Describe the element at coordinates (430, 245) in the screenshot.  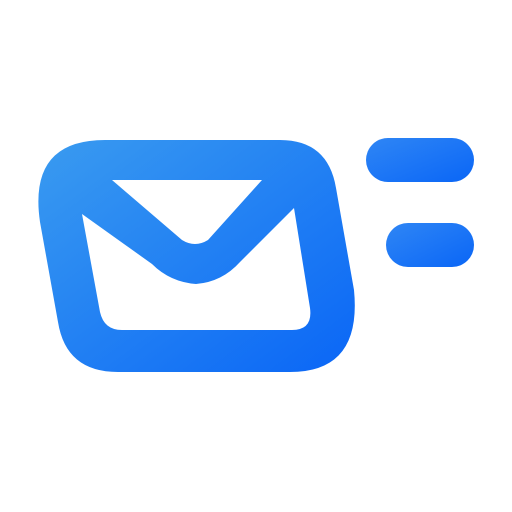
I see `speed-line-bottom` at that location.